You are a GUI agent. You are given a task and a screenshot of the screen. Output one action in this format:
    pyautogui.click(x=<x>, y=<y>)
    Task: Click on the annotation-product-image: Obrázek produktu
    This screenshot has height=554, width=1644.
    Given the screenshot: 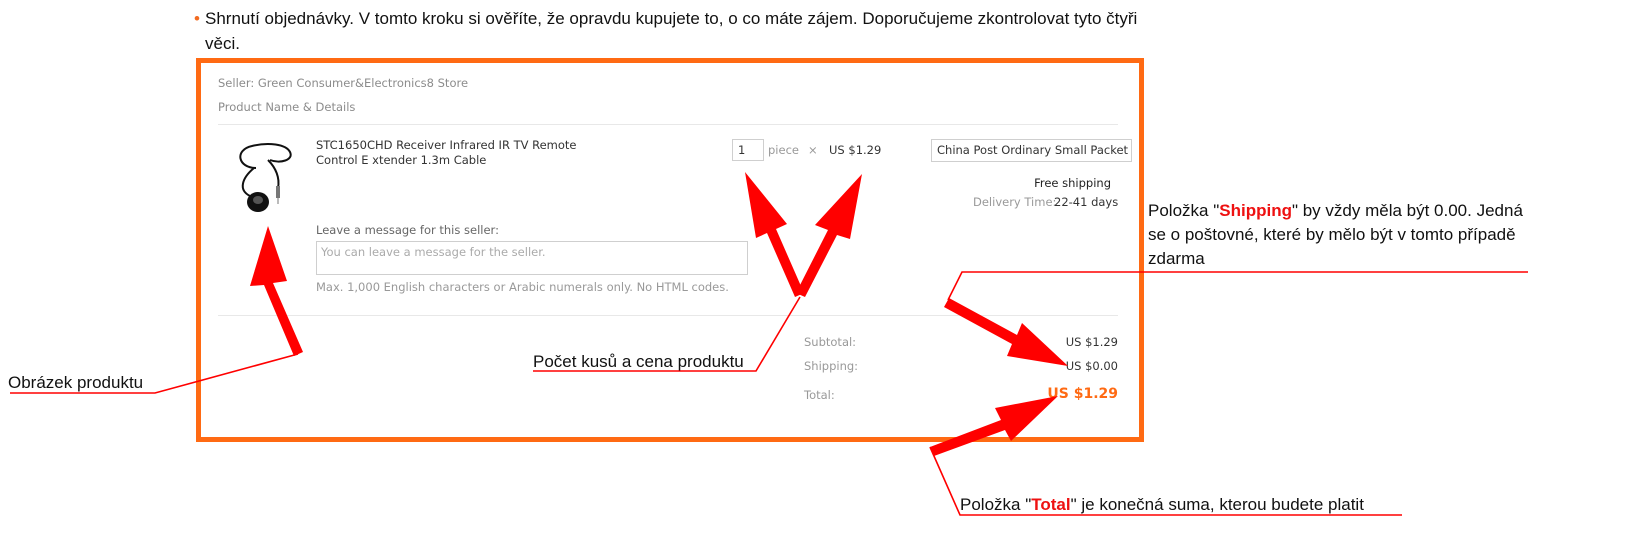 What is the action you would take?
    pyautogui.click(x=76, y=382)
    